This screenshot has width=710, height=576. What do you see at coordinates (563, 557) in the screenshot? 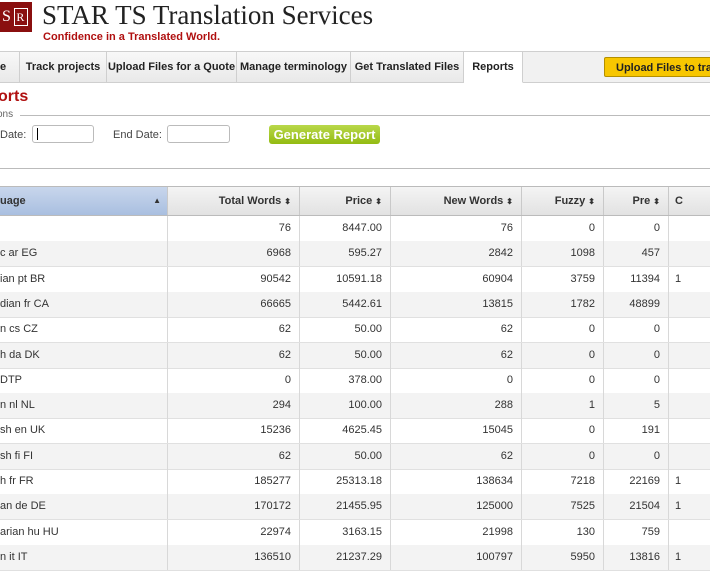
I see `cell-fuzzy: 5950` at bounding box center [563, 557].